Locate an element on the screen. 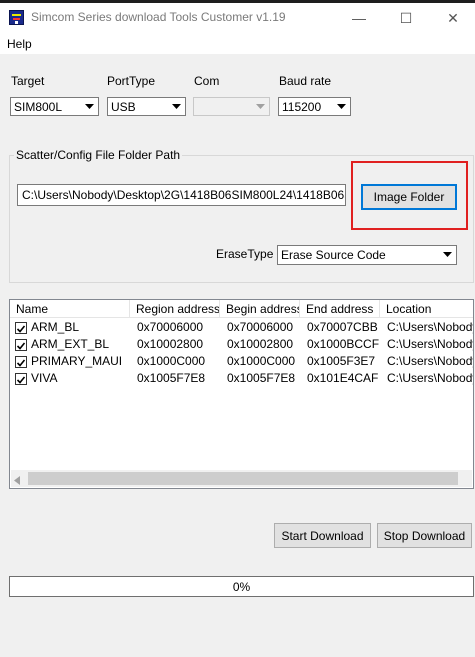  maximize-button: ☐ is located at coordinates (406, 18).